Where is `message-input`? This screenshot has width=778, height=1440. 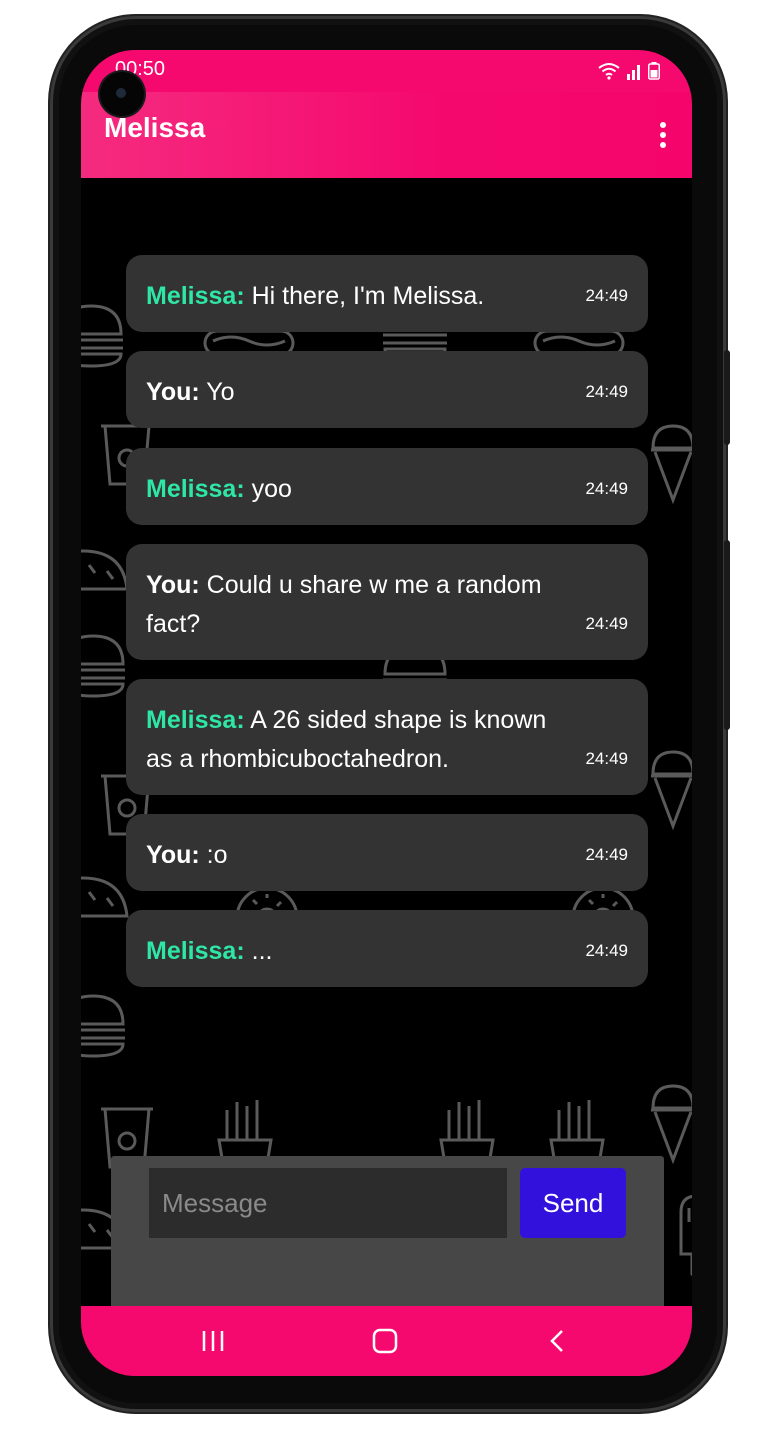
message-input is located at coordinates (328, 1203).